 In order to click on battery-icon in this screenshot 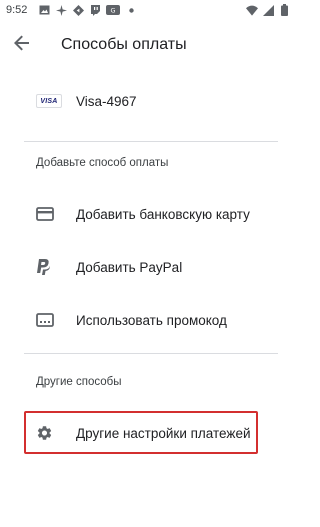, I will do `click(284, 10)`.